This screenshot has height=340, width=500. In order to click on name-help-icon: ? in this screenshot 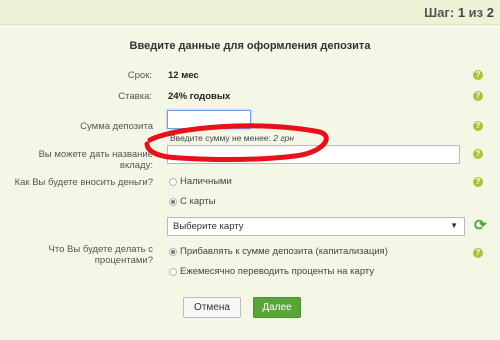, I will do `click(478, 154)`.